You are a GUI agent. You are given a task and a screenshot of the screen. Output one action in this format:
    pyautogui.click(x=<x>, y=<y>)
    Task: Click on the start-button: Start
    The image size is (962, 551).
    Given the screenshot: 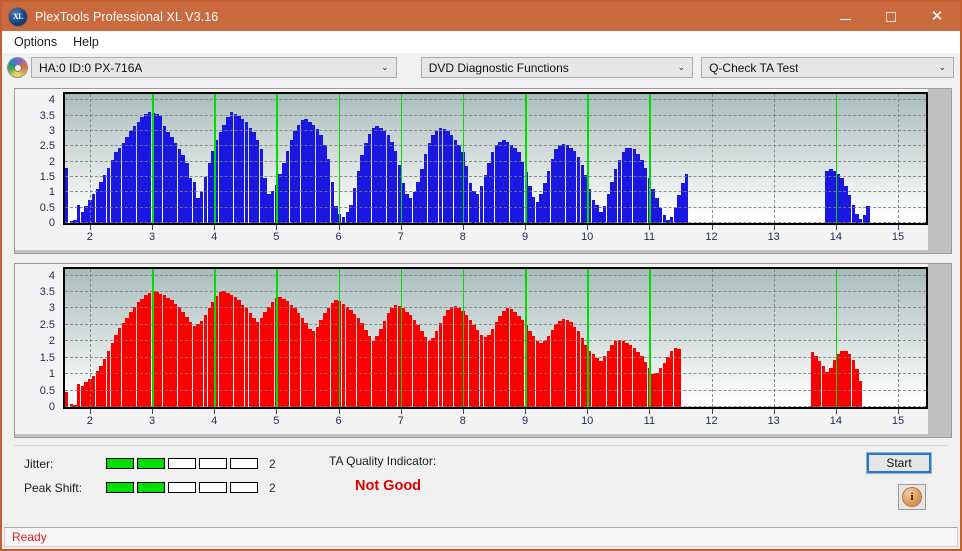 What is the action you would take?
    pyautogui.click(x=899, y=463)
    